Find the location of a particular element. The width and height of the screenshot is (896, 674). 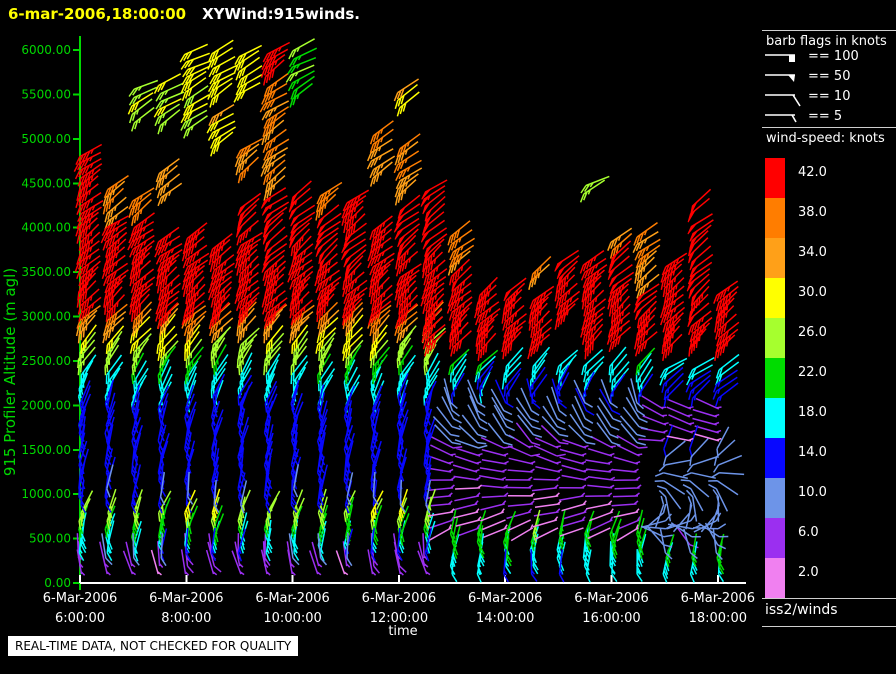

svg-text: 4500.00 is located at coordinates (46, 183).